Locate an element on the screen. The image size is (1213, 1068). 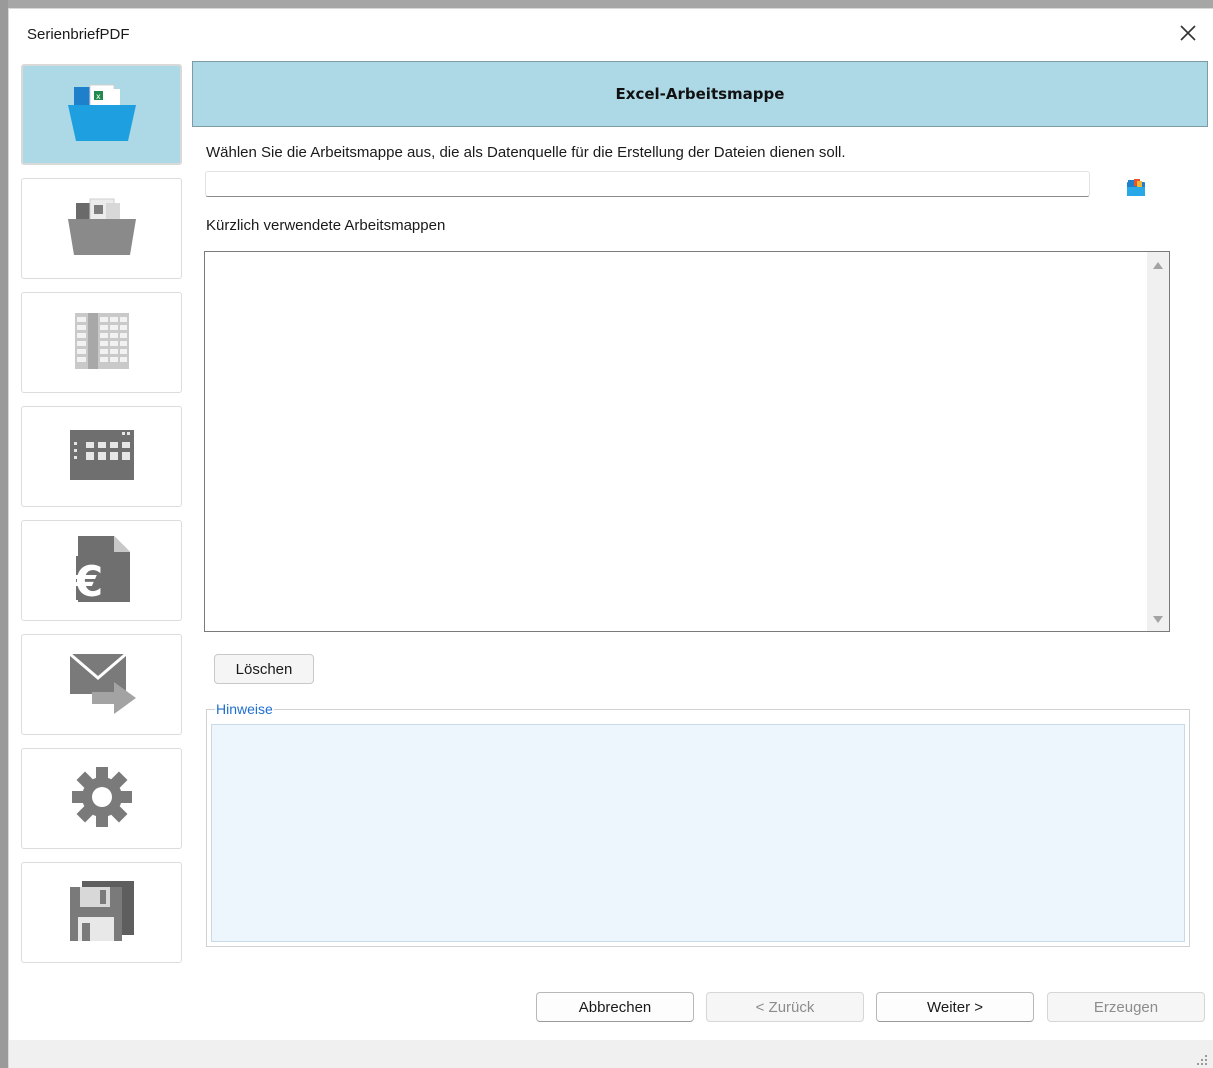
sidebar-item-table is located at coordinates (101, 342).